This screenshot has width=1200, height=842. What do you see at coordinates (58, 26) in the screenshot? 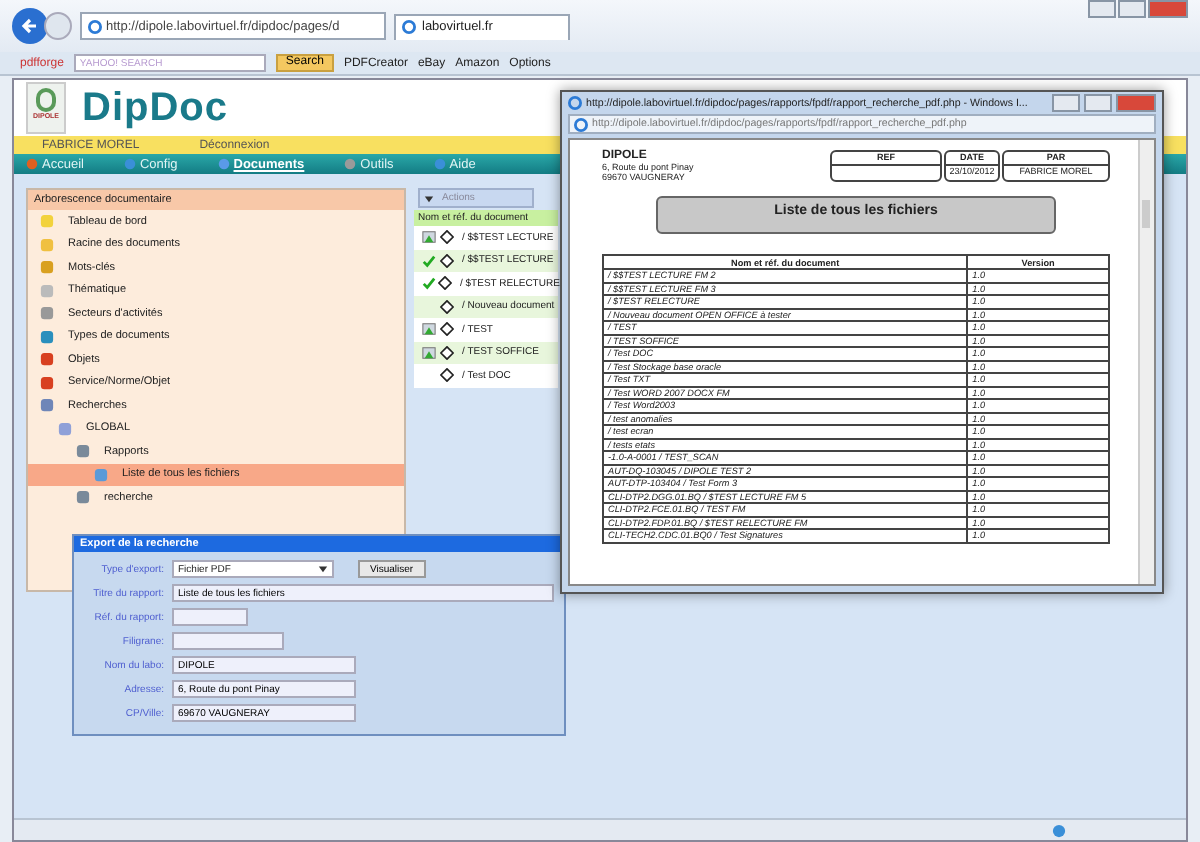
I see `forward-button` at bounding box center [58, 26].